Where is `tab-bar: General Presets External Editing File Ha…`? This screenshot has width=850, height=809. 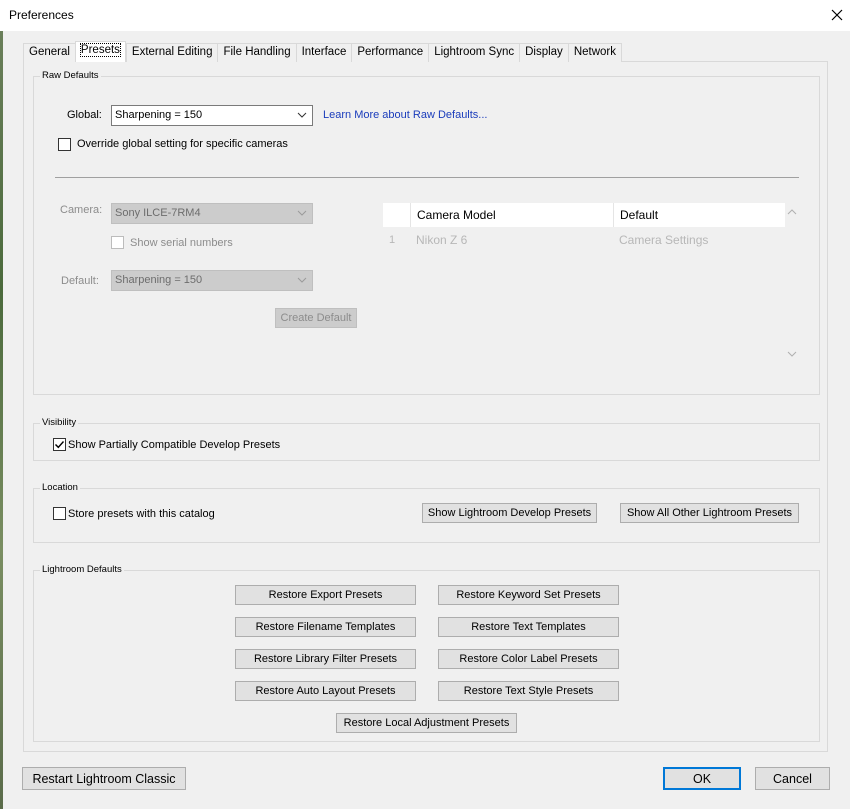 tab-bar: General Presets External Editing File Ha… is located at coordinates (322, 51).